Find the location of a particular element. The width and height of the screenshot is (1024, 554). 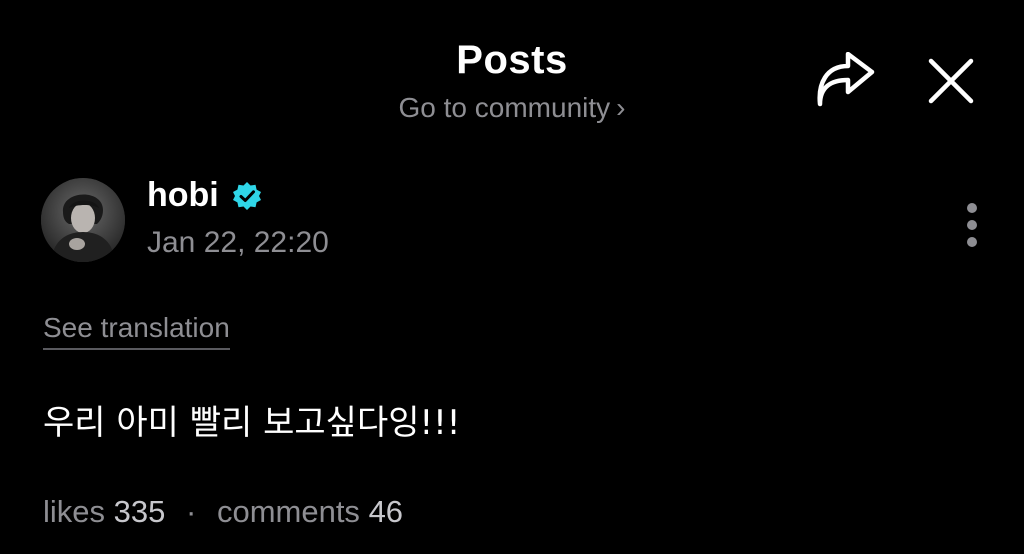

author-name: hobi is located at coordinates (183, 195).